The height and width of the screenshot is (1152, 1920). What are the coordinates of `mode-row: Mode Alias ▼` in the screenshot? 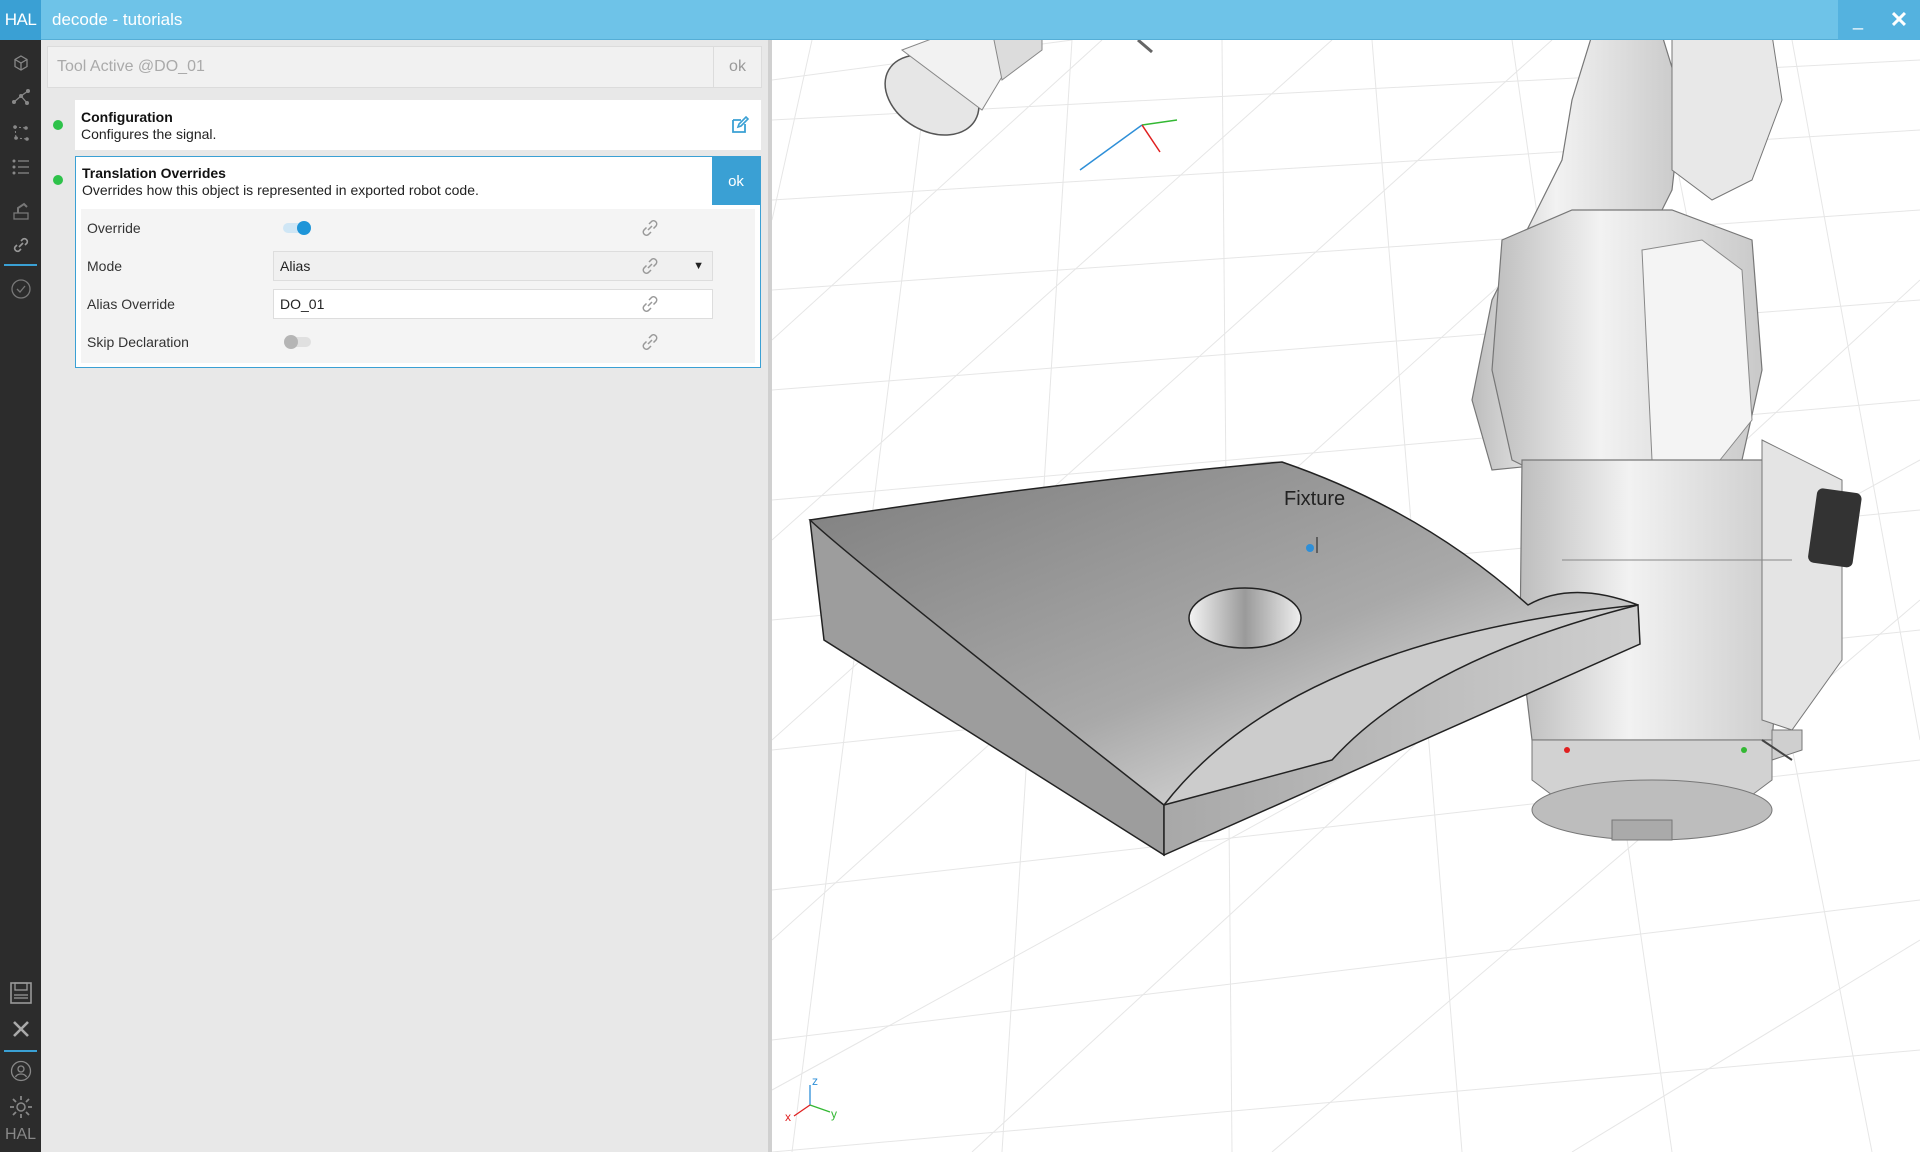 It's located at (418, 266).